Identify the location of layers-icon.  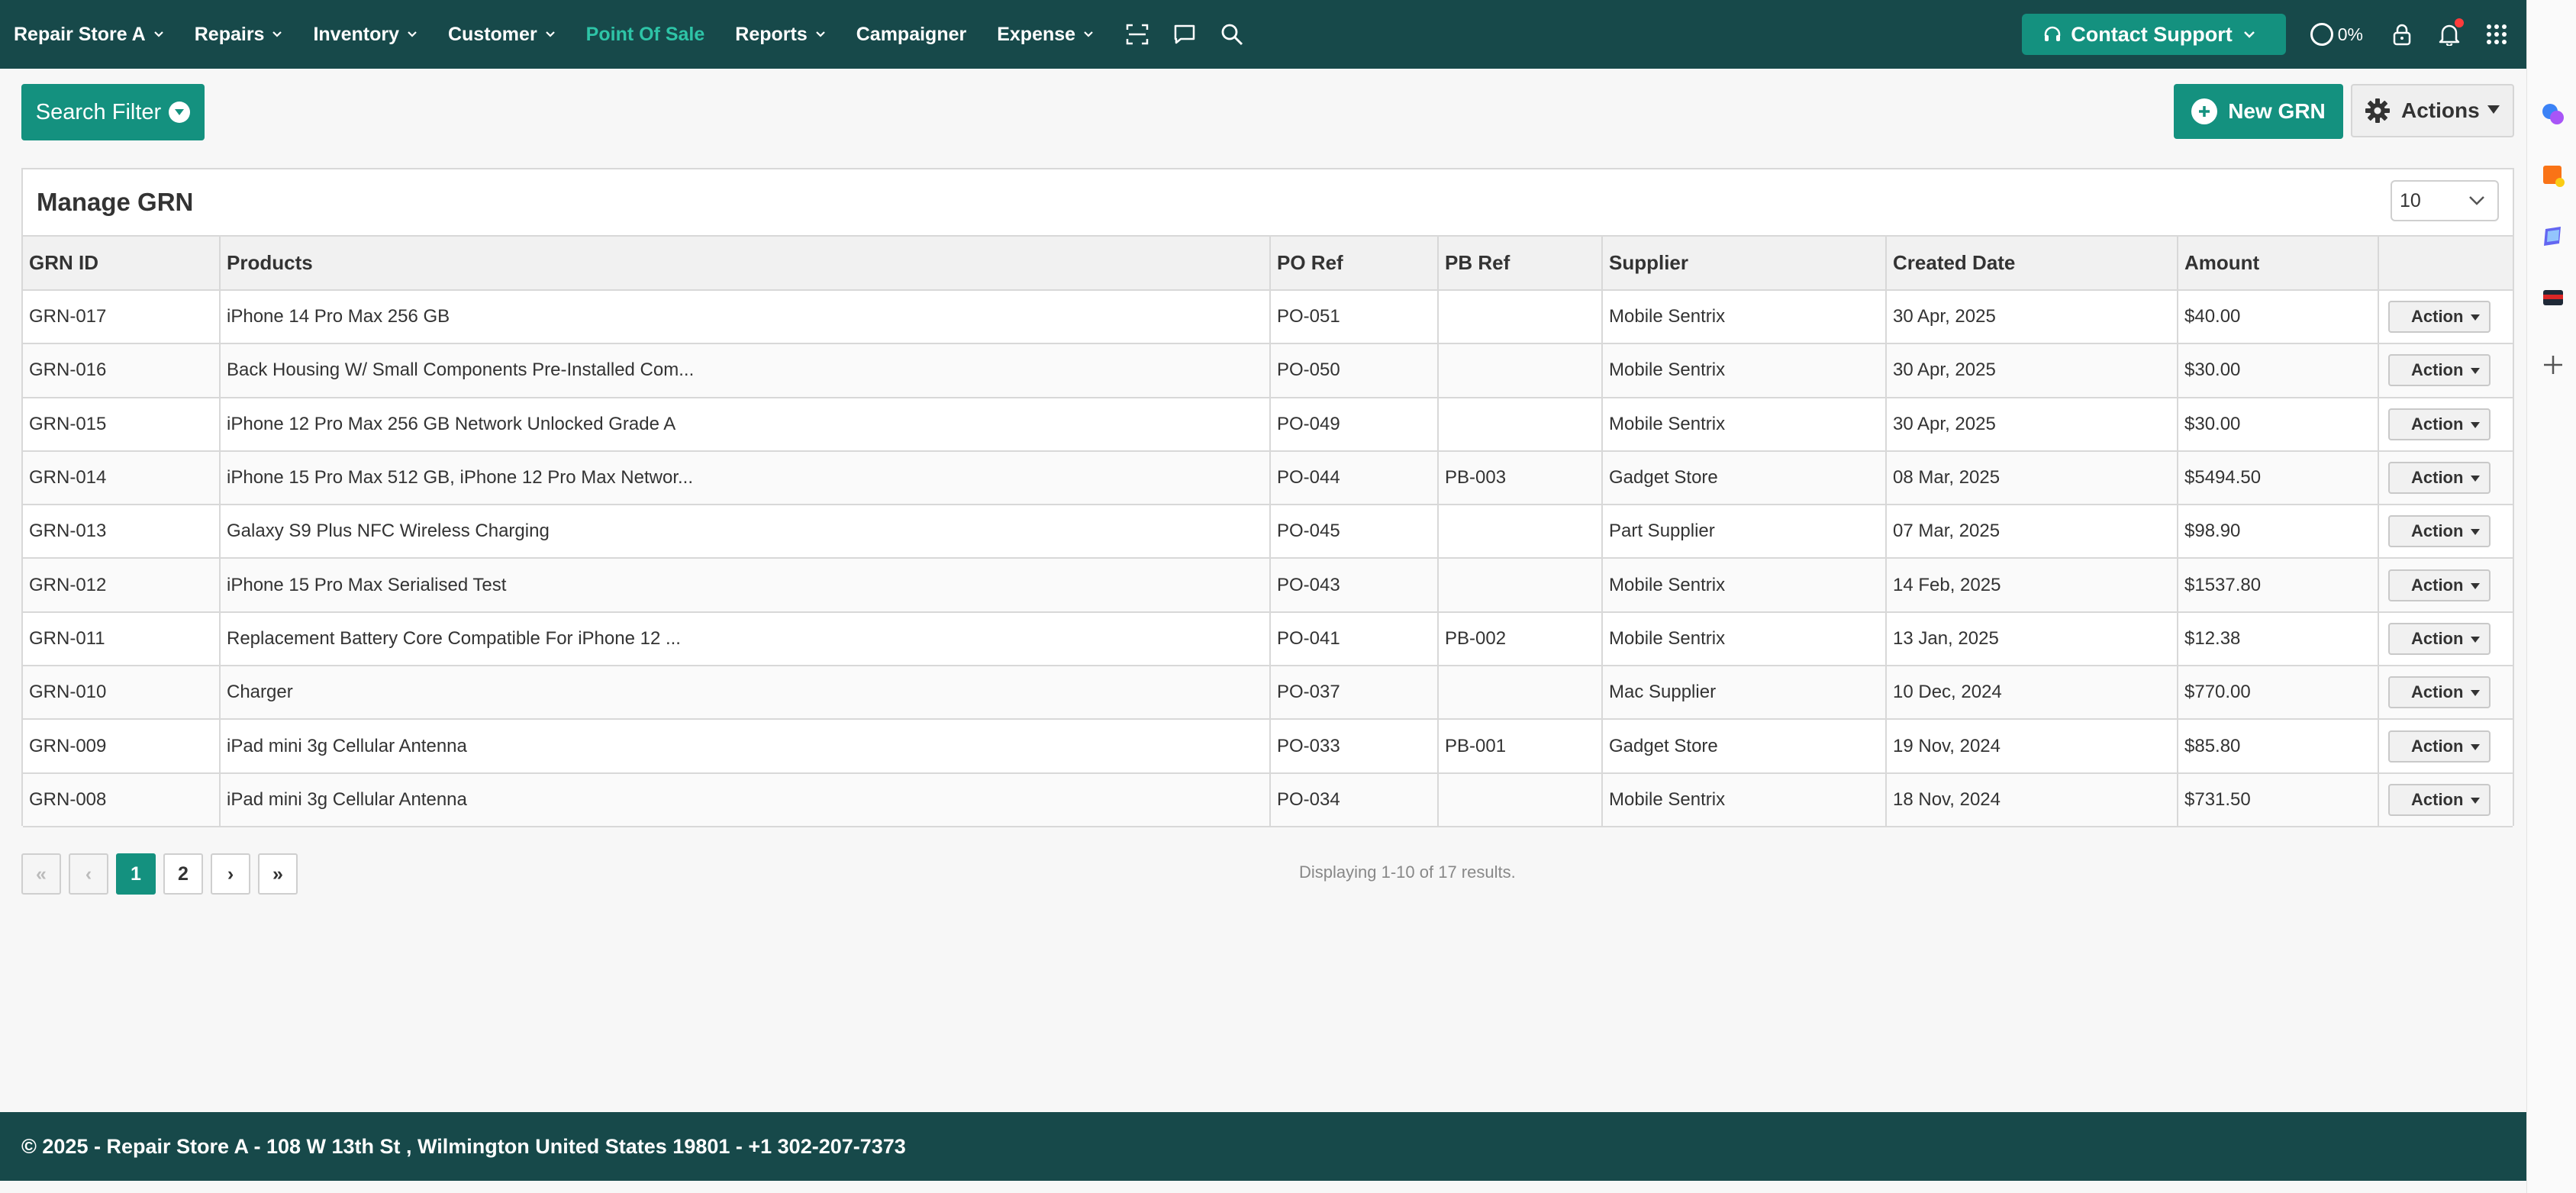
(2553, 236).